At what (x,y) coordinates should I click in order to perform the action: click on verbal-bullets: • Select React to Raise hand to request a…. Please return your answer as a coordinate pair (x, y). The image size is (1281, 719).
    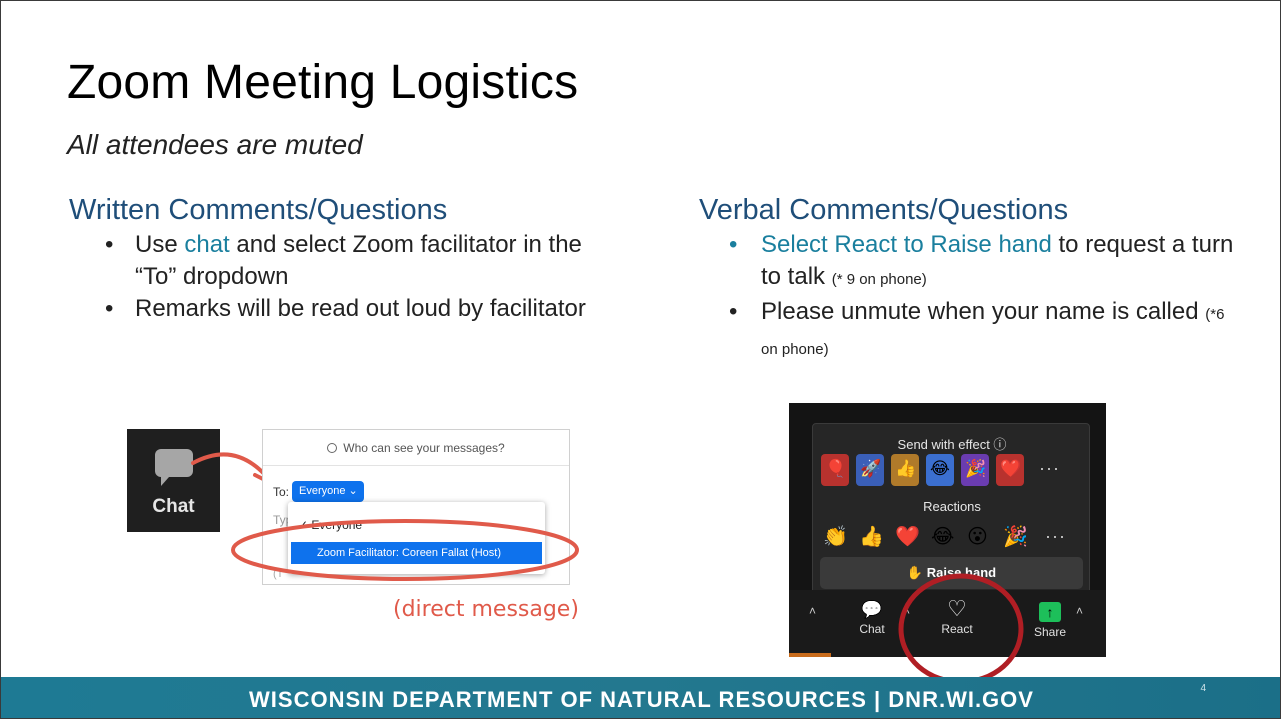
    Looking at the image, I should click on (985, 297).